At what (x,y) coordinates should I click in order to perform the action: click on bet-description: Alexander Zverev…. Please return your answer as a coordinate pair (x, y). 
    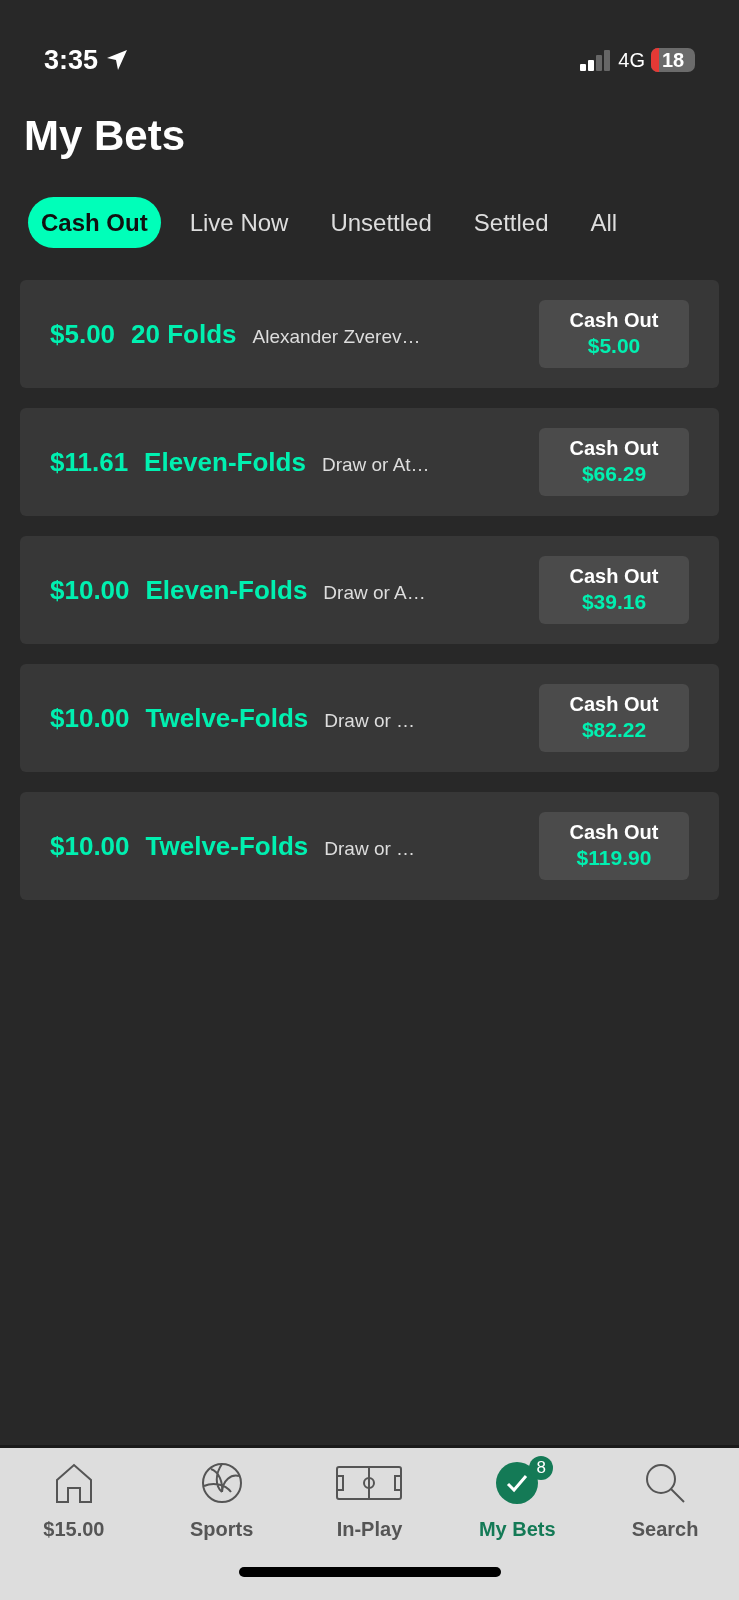
    Looking at the image, I should click on (336, 336).